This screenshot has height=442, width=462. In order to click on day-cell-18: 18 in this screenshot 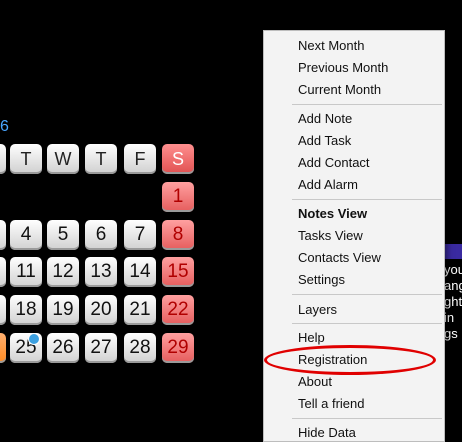, I will do `click(26, 310)`.